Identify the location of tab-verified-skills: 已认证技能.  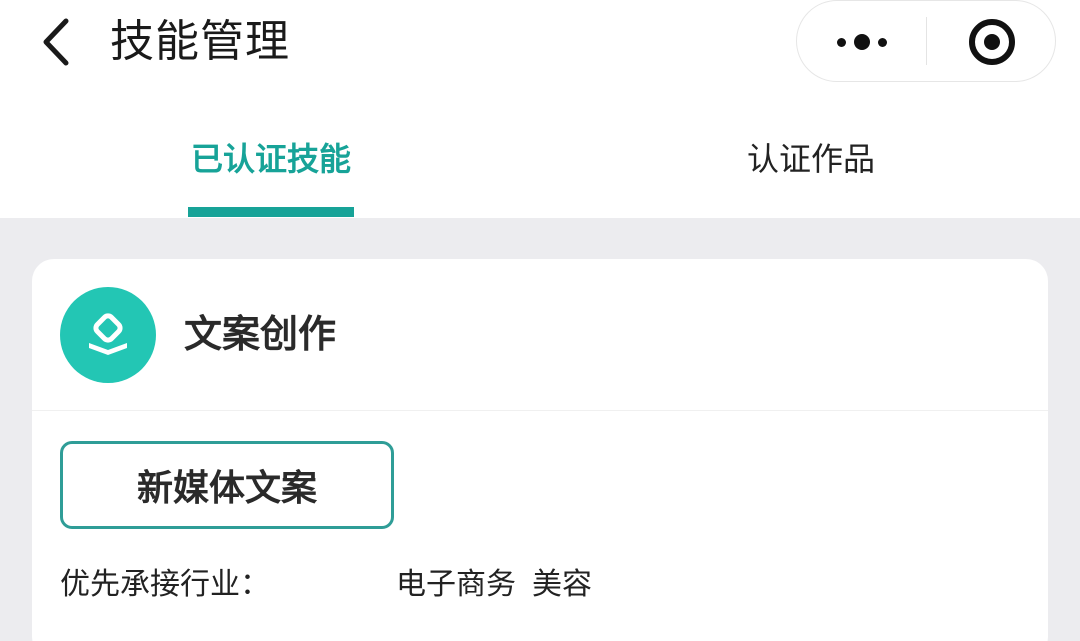
(271, 159).